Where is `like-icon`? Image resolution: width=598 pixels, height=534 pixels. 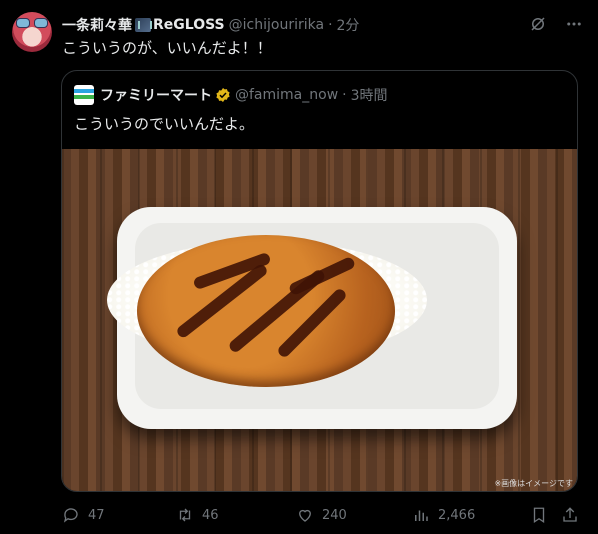 like-icon is located at coordinates (305, 515).